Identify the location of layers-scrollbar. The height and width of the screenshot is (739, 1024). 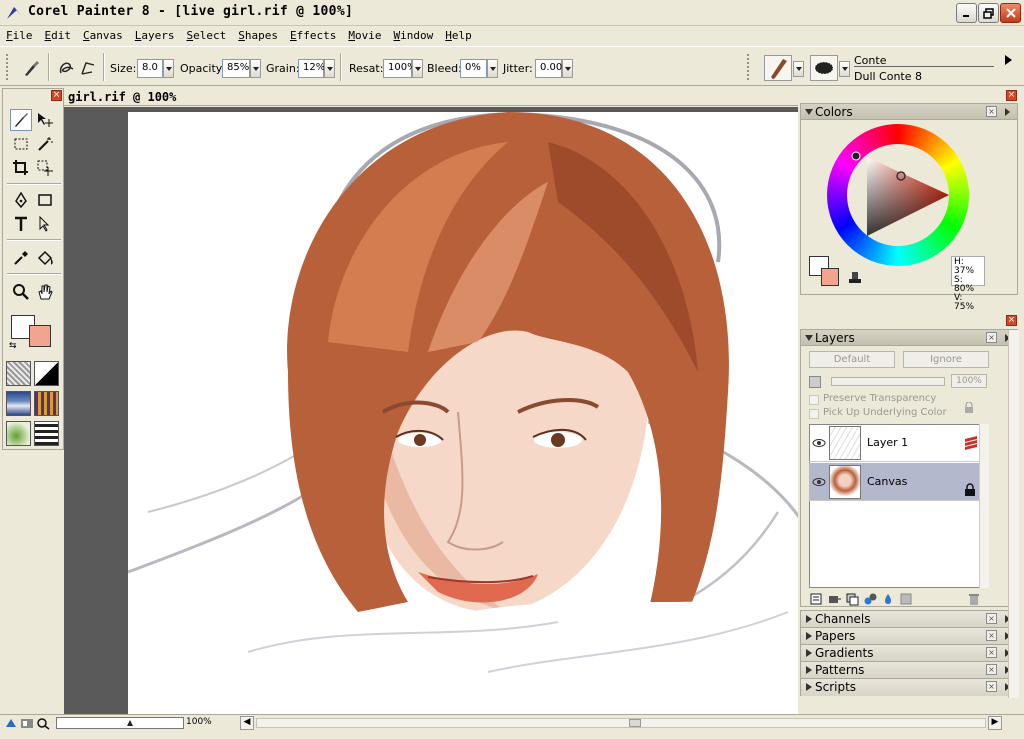
(984, 506).